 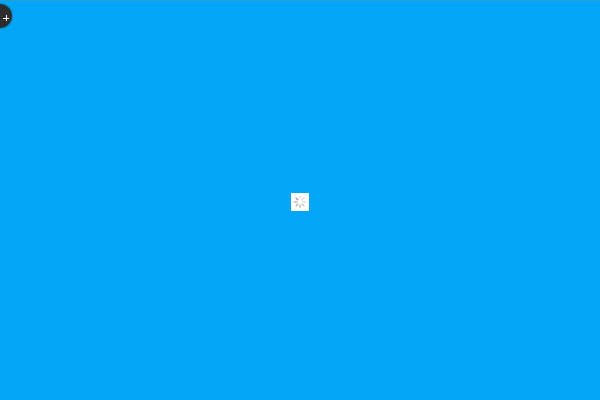 I want to click on loading-indicator, so click(x=300, y=202).